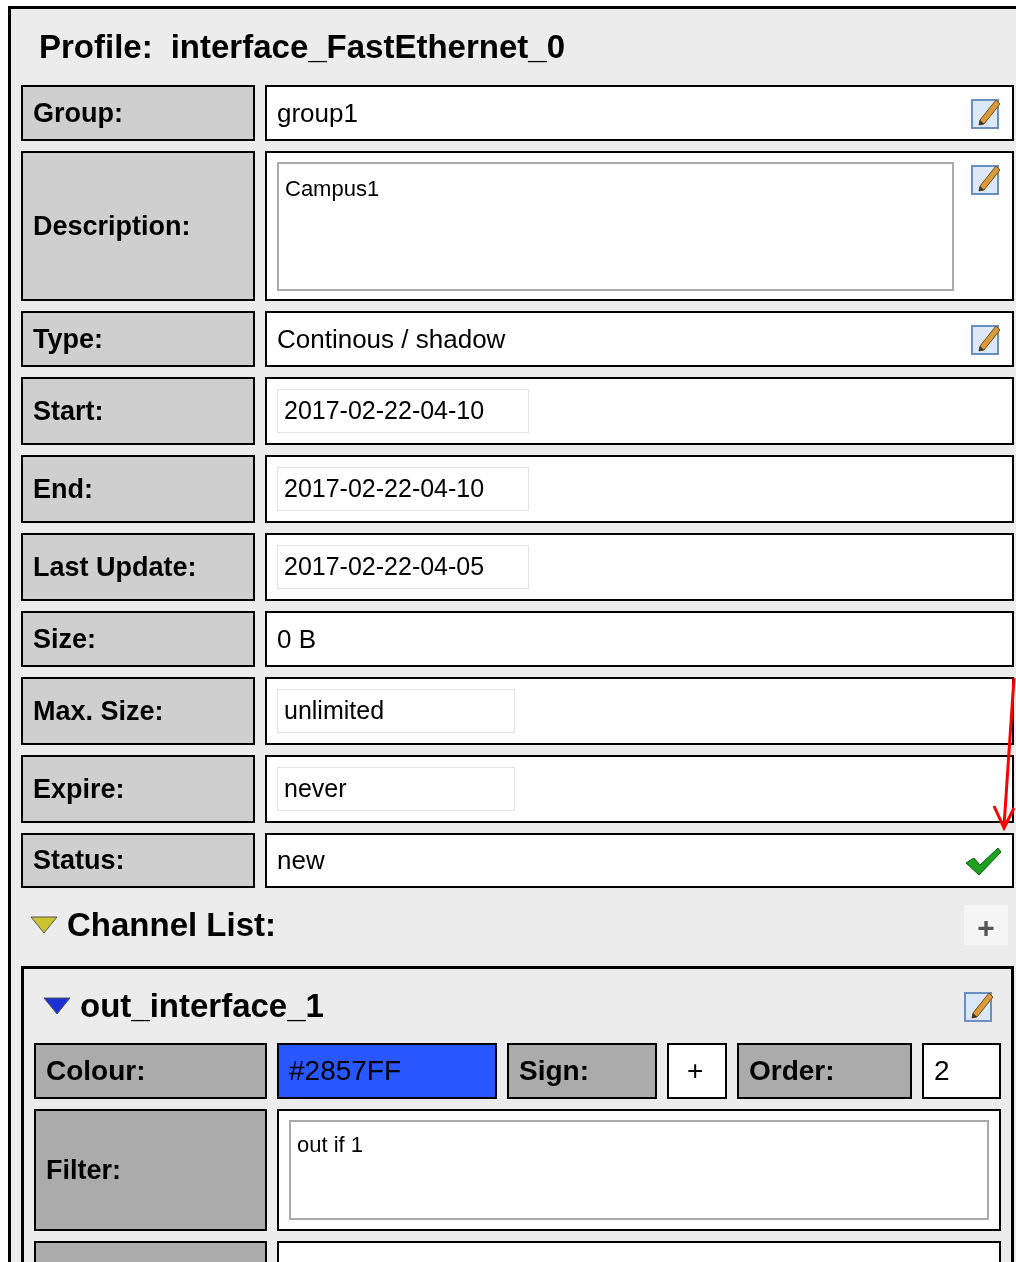  Describe the element at coordinates (96, 47) in the screenshot. I see `profile-label: Profile:` at that location.